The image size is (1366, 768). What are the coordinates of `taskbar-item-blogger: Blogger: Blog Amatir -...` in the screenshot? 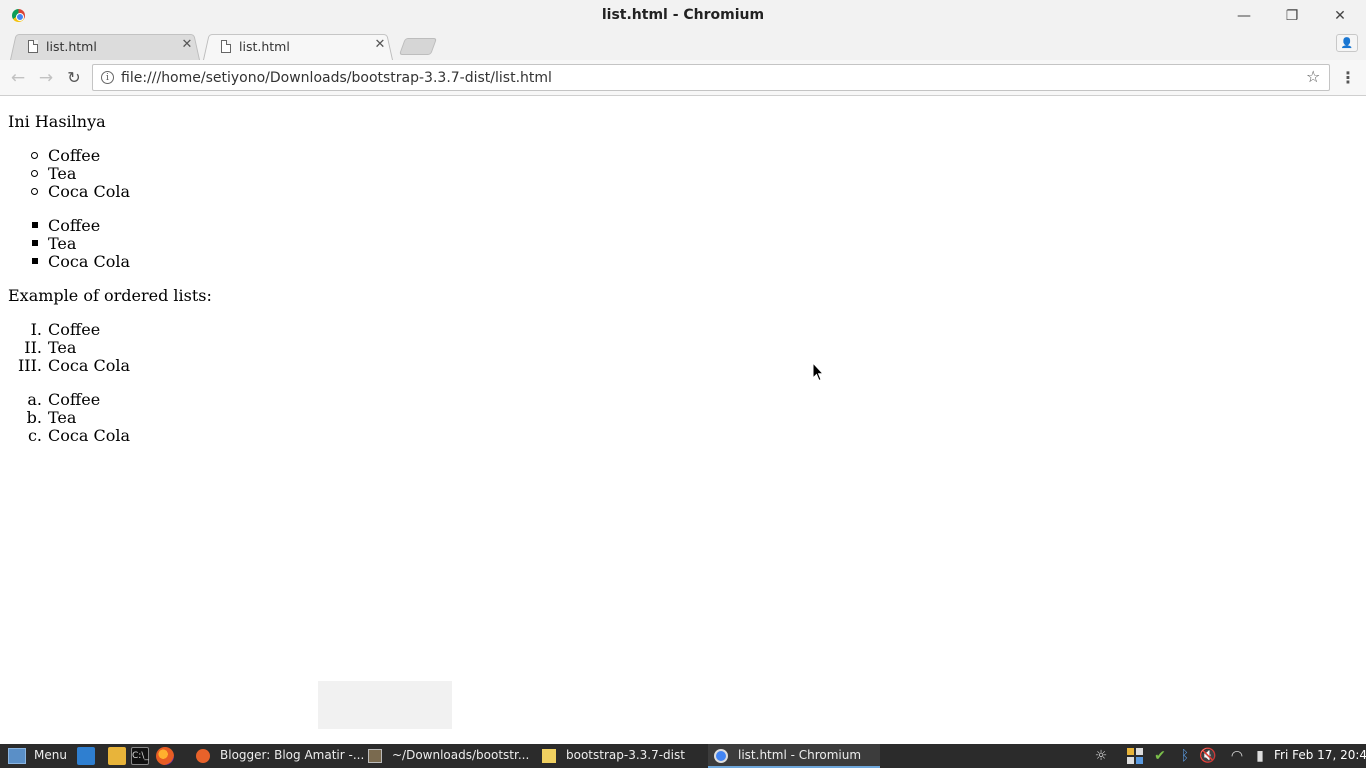 It's located at (277, 756).